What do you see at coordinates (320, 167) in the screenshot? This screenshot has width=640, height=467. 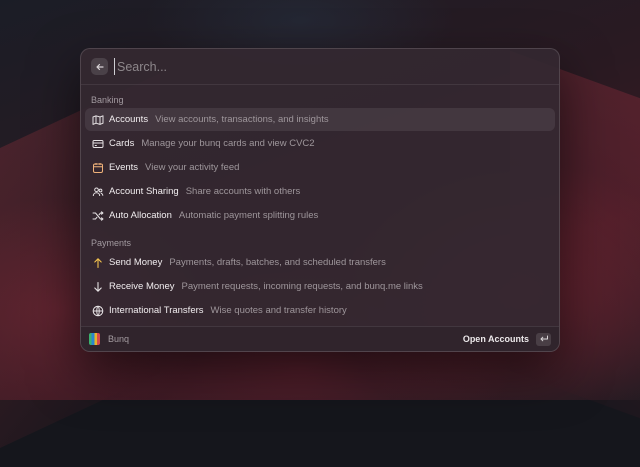 I see `list-item-events: Events View your activity feed` at bounding box center [320, 167].